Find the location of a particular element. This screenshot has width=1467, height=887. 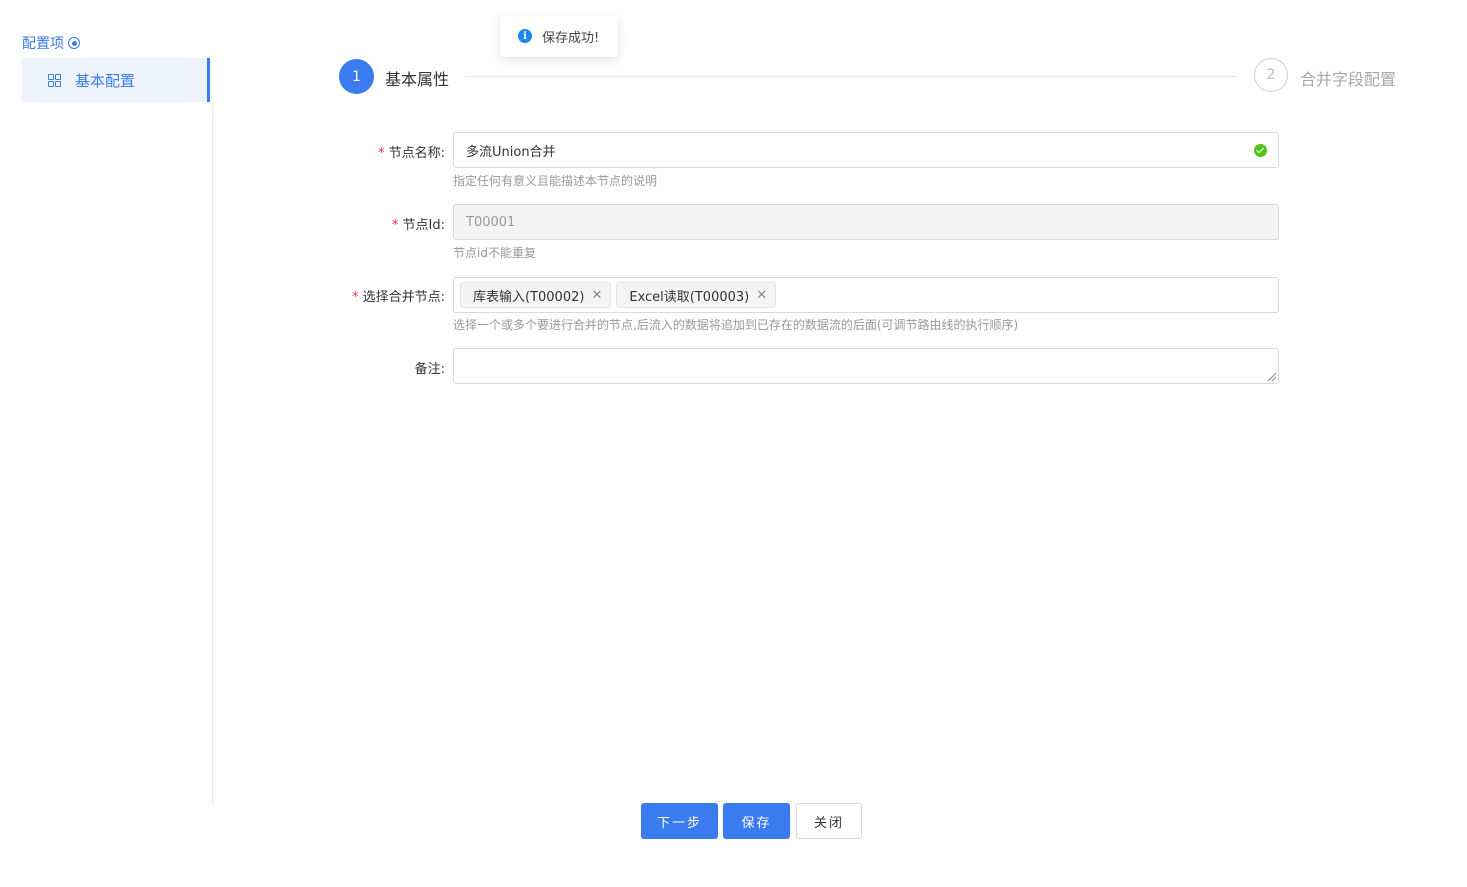

grid-icon is located at coordinates (54, 80).